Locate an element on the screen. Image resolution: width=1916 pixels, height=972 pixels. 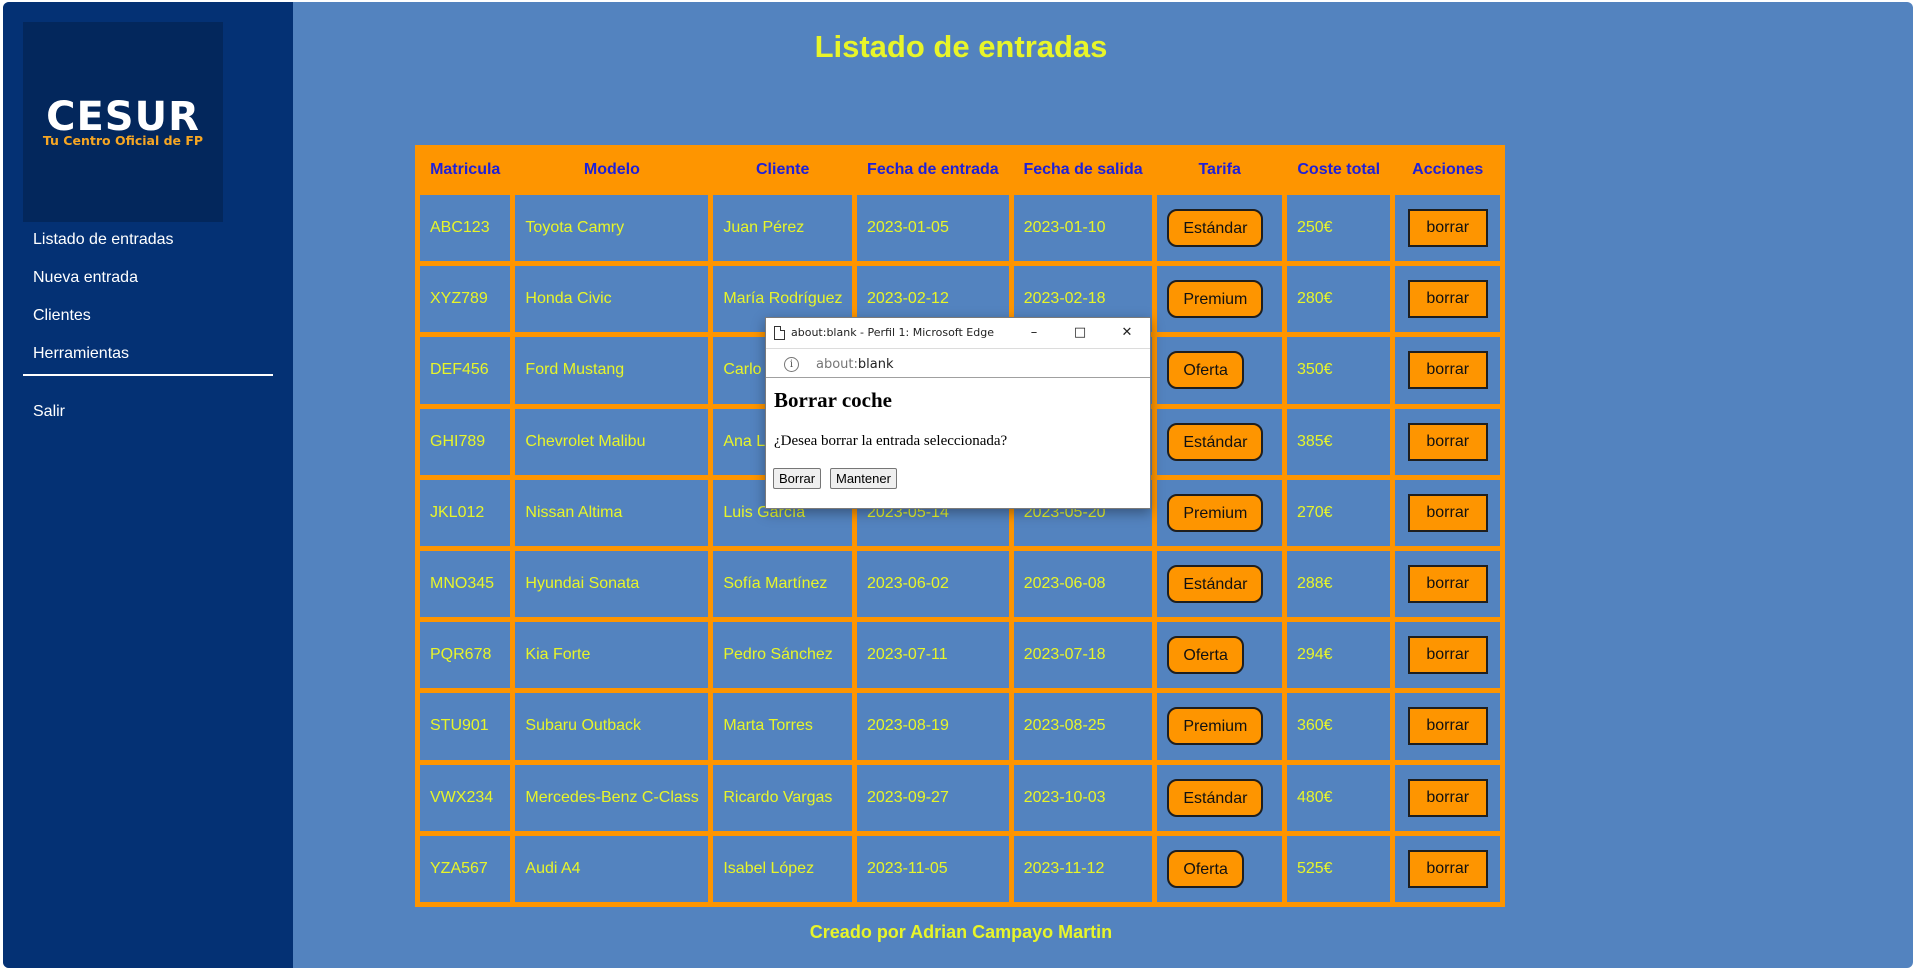
cell-cliente: Isabel López is located at coordinates (782, 868).